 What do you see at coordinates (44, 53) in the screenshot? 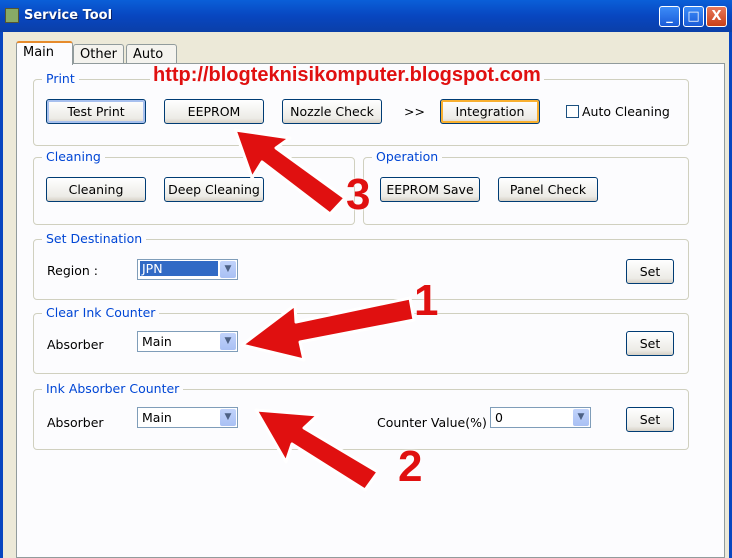
I see `tab-main: Main` at bounding box center [44, 53].